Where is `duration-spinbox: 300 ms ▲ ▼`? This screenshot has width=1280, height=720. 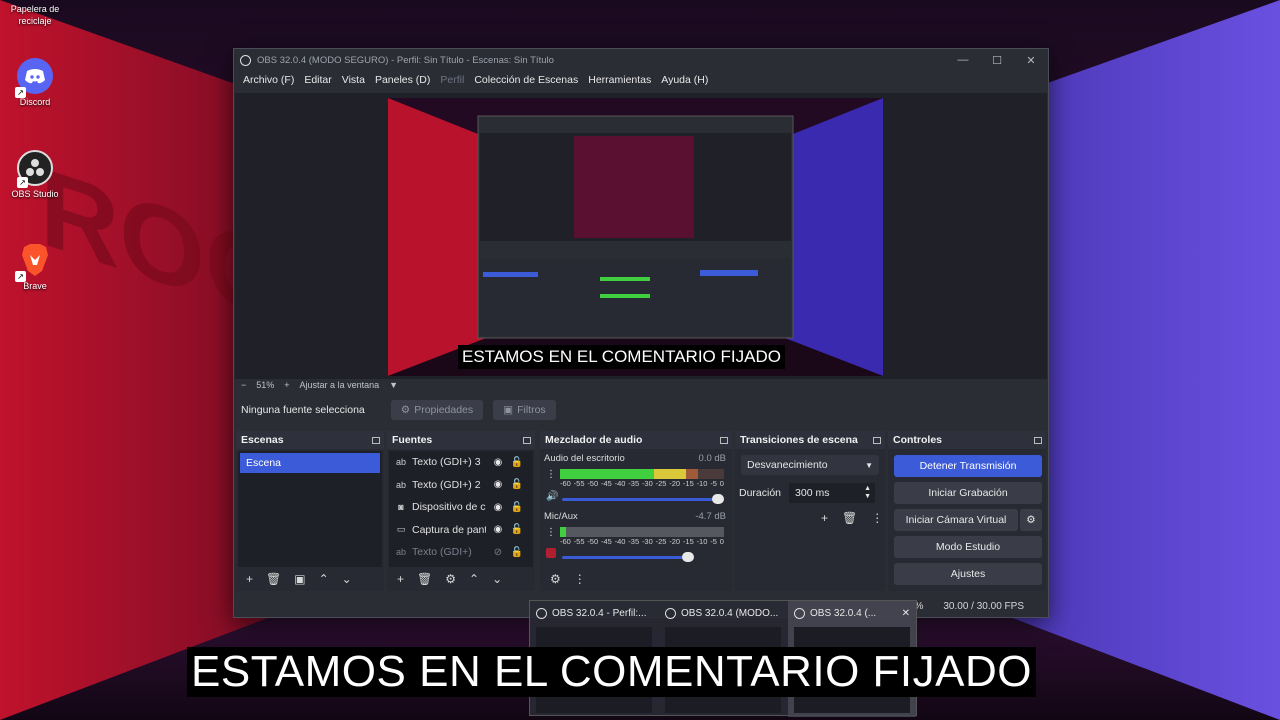 duration-spinbox: 300 ms ▲ ▼ is located at coordinates (832, 493).